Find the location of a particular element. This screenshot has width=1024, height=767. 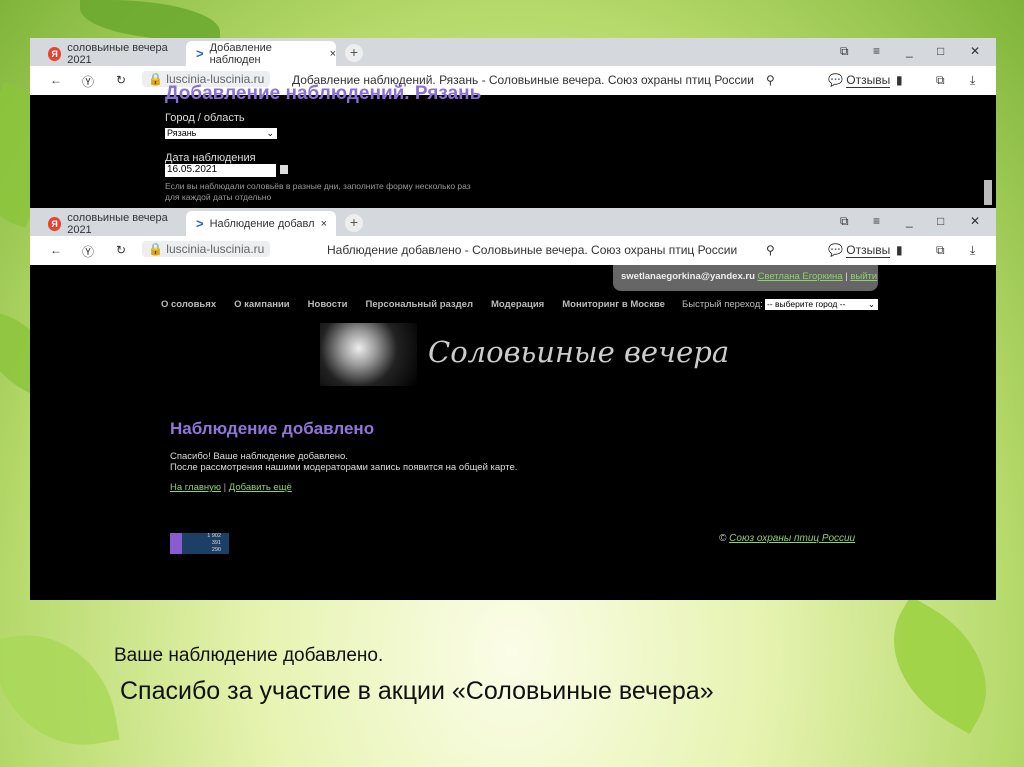

page-heading: Наблюдение добавлено is located at coordinates (272, 428).